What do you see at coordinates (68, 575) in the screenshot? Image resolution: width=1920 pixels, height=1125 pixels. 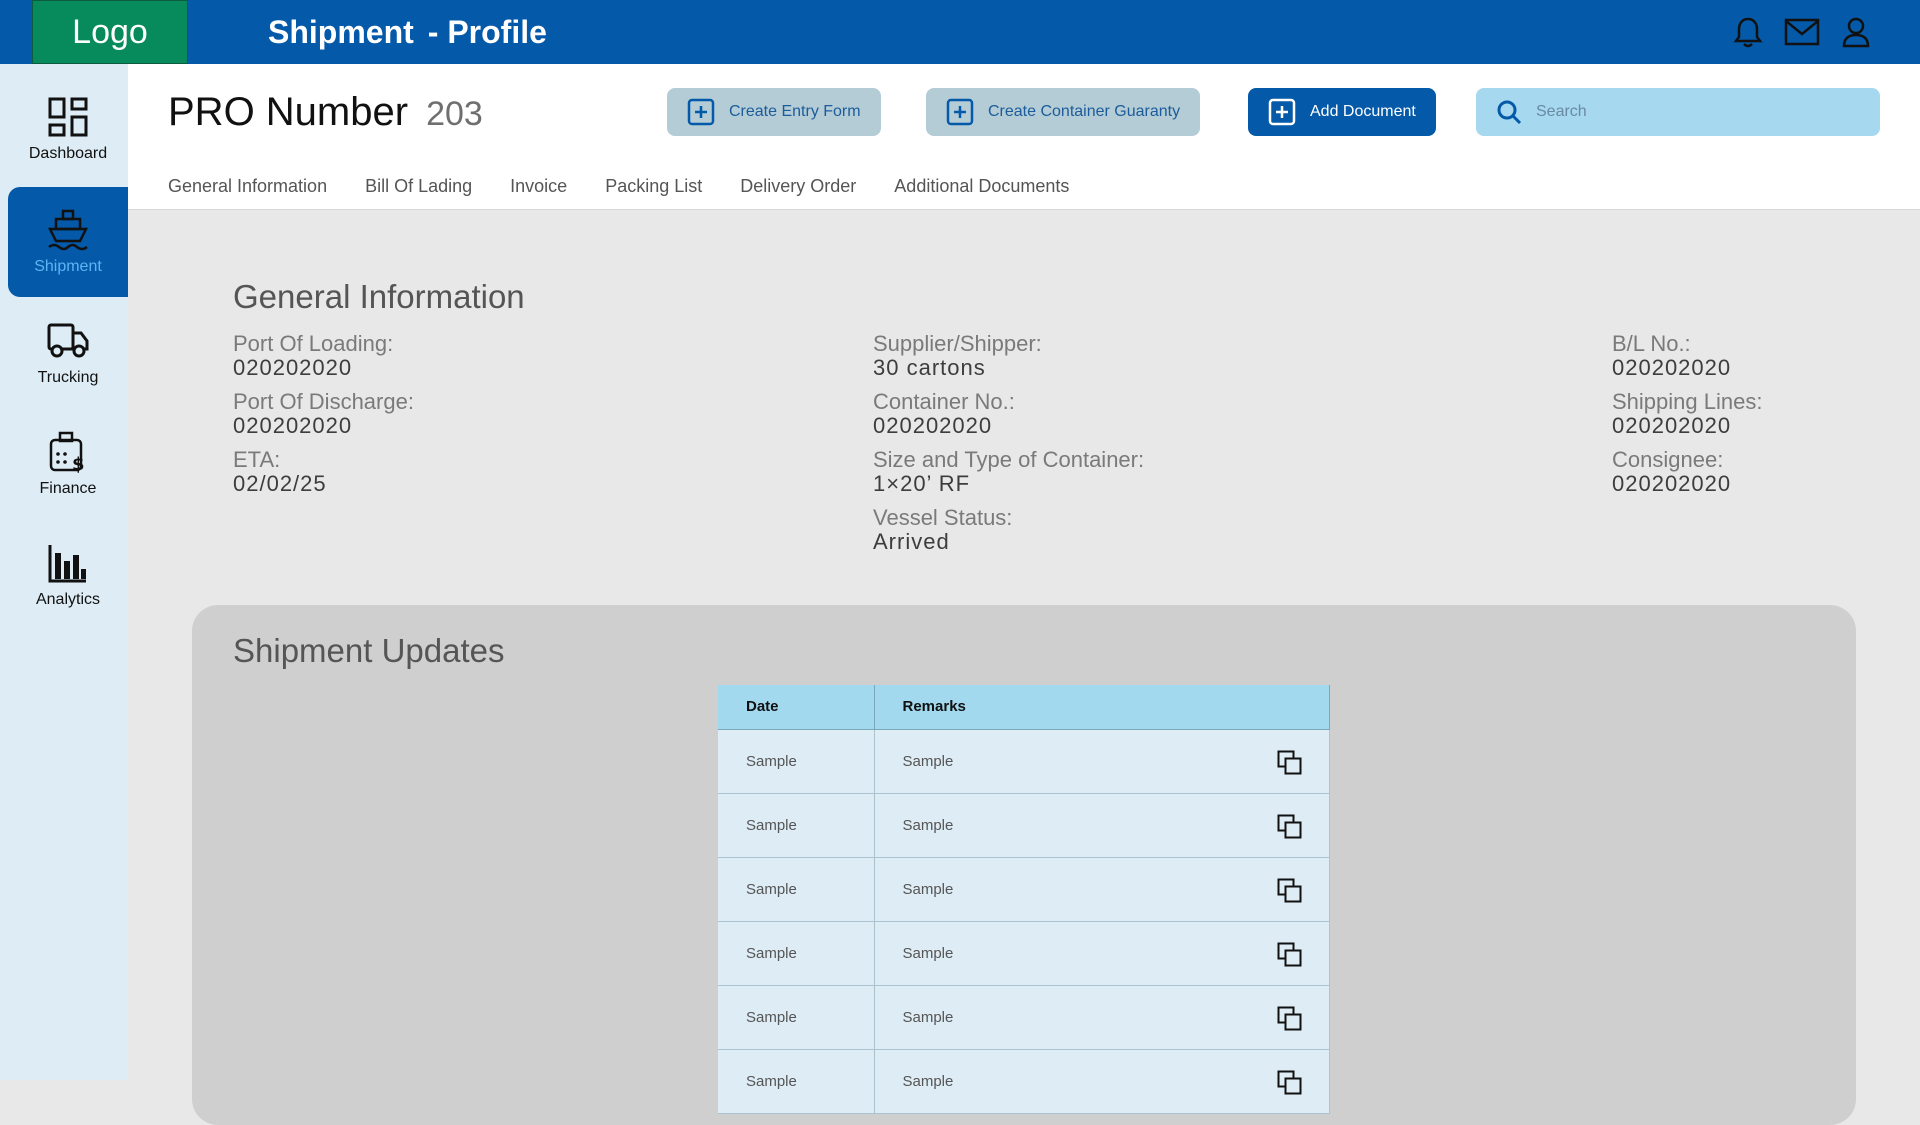 I see `sidebar-item-analytics: Analytics` at bounding box center [68, 575].